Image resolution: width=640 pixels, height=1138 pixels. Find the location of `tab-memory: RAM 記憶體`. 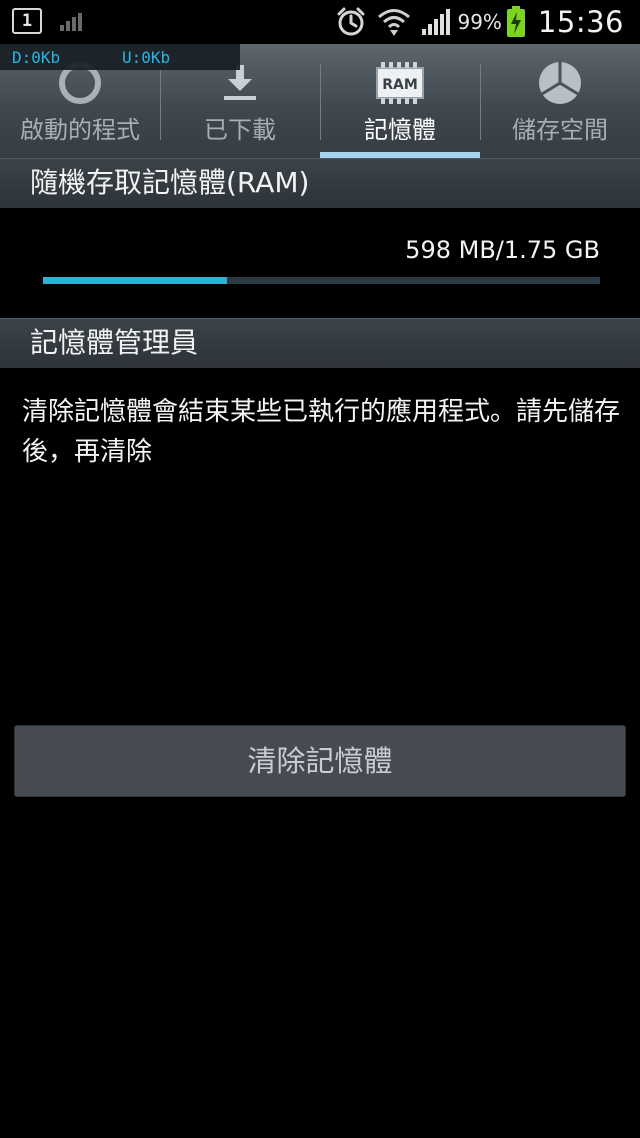

tab-memory: RAM 記憶體 is located at coordinates (400, 101).